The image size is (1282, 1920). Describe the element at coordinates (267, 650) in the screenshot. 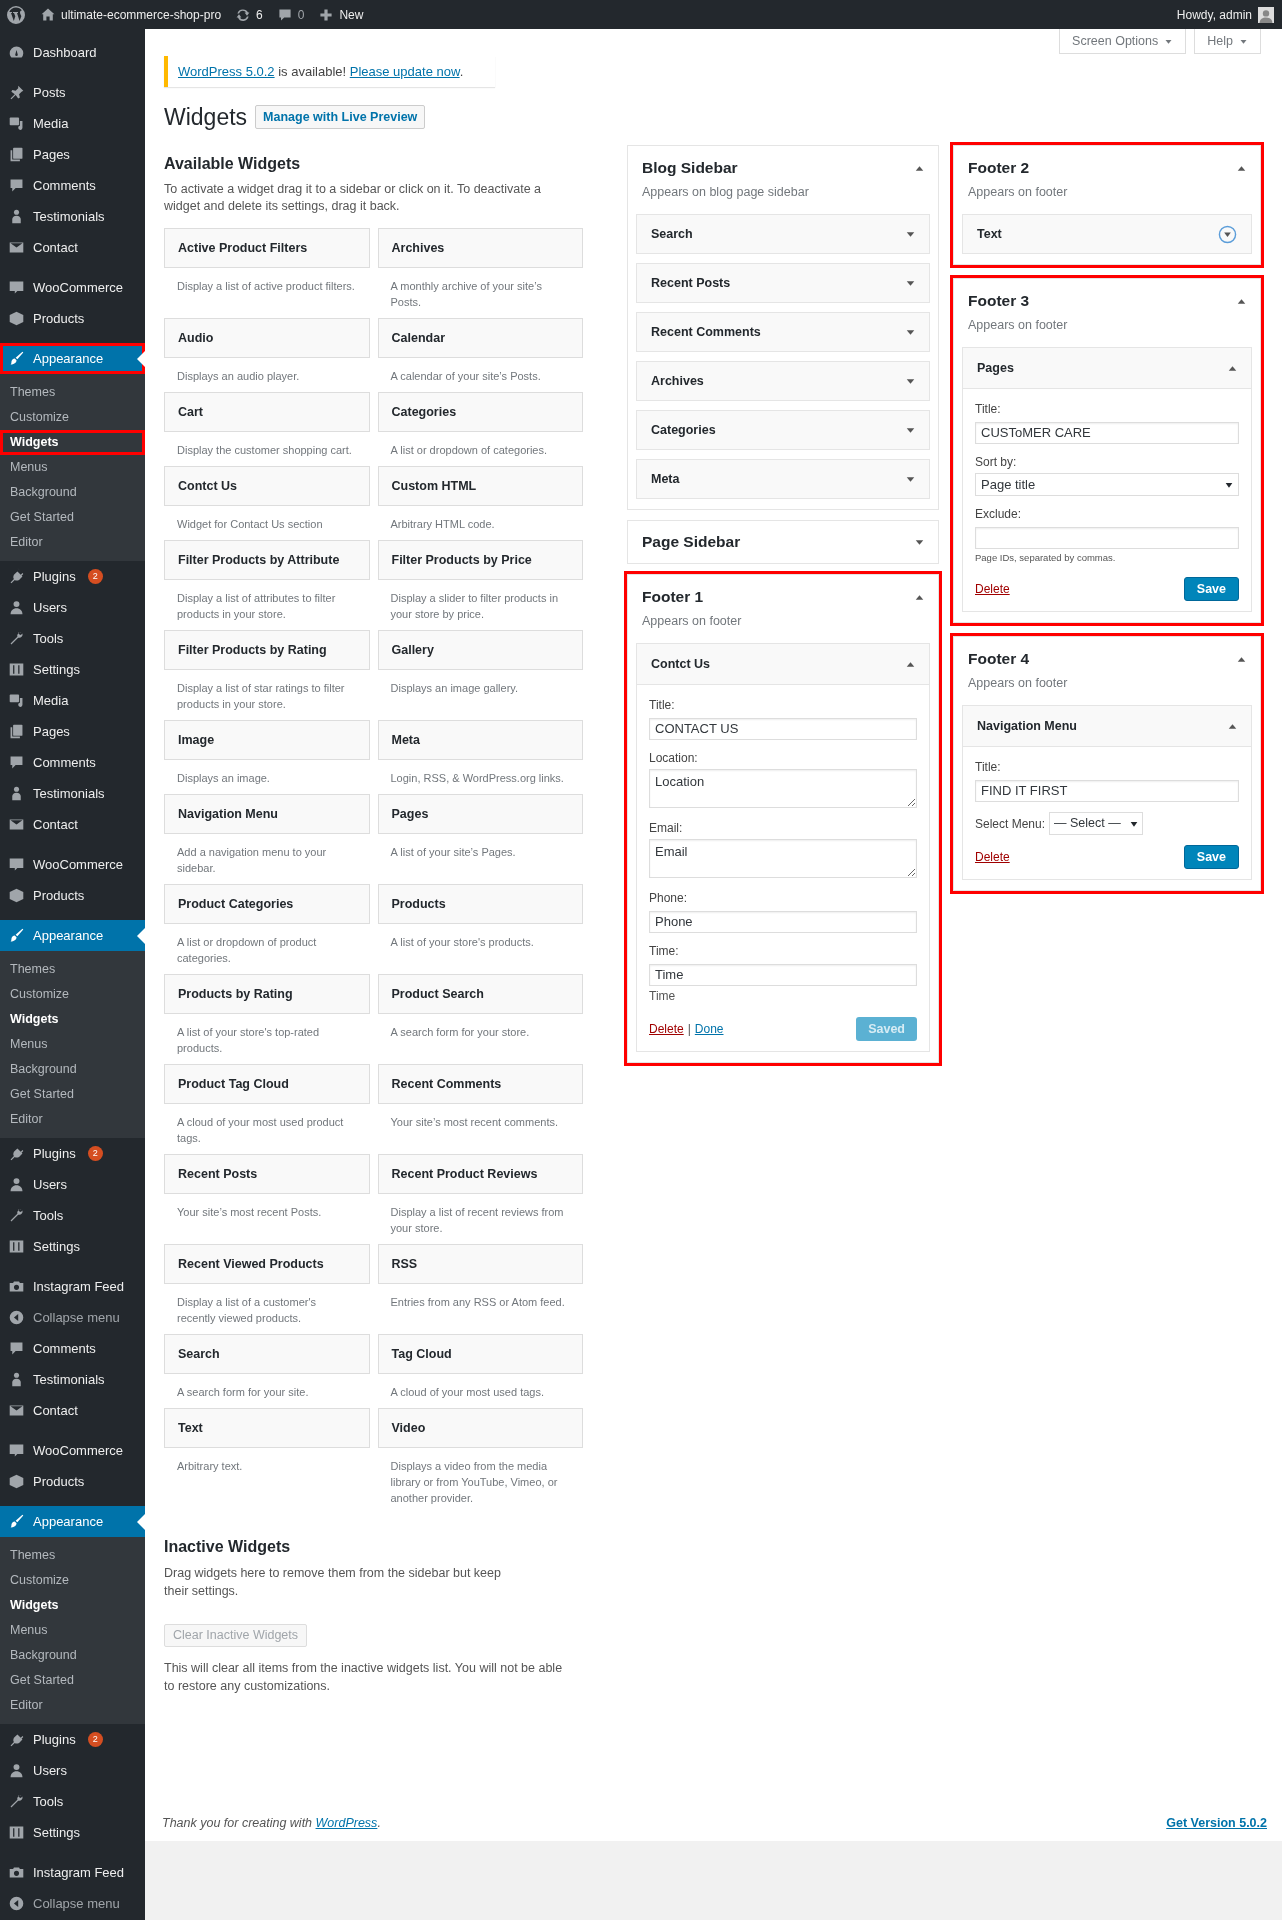

I see `widget-tile: Filter Products by Rating` at that location.